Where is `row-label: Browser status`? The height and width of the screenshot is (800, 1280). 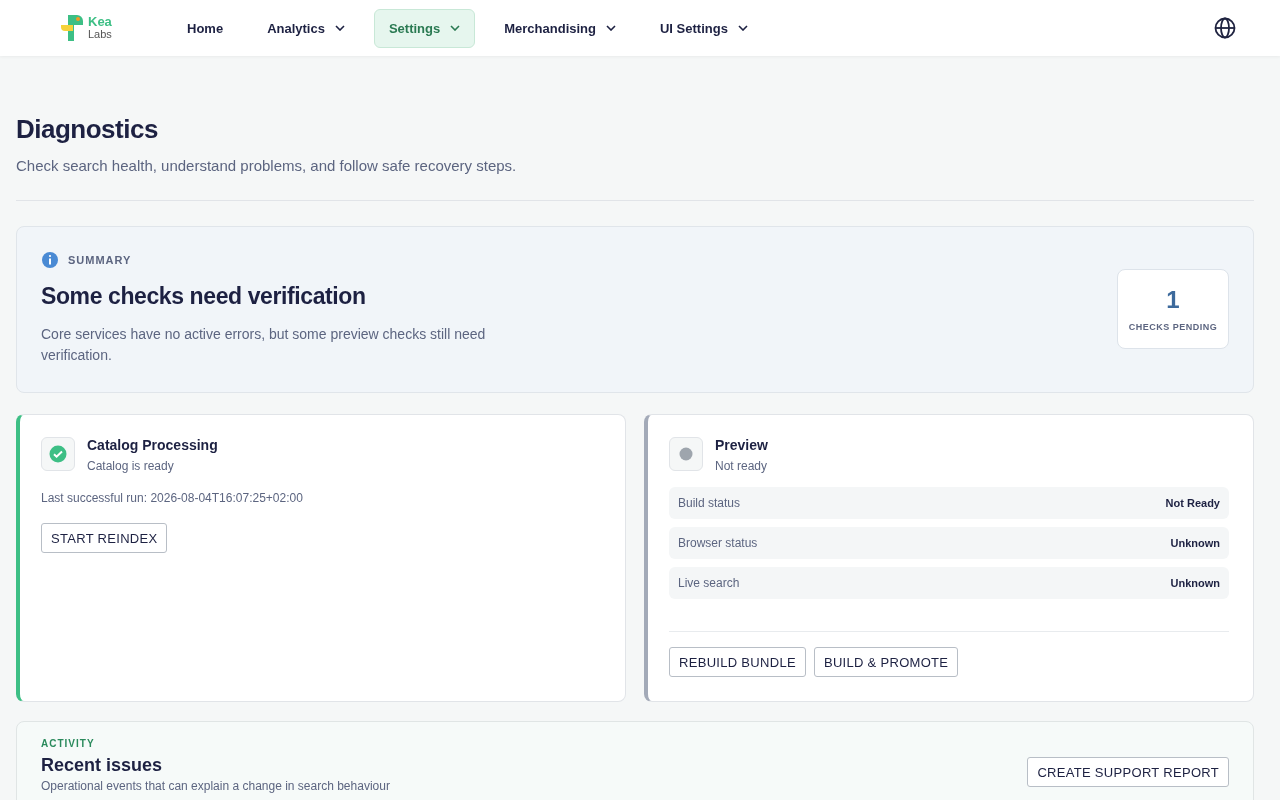
row-label: Browser status is located at coordinates (718, 543).